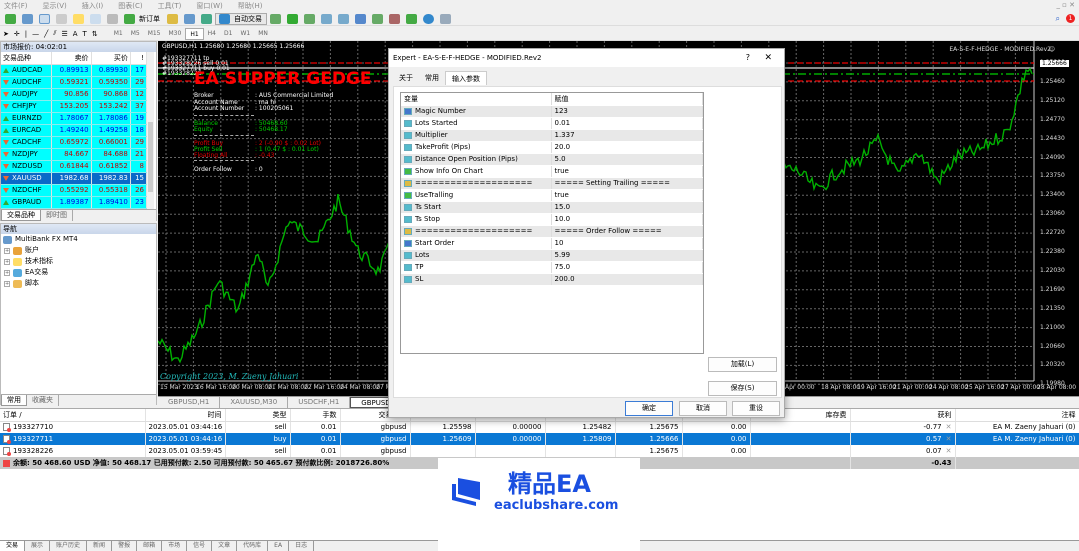 This screenshot has height=551, width=1079. What do you see at coordinates (1017, 415) in the screenshot?
I see `orders-column-header: 注释` at bounding box center [1017, 415].